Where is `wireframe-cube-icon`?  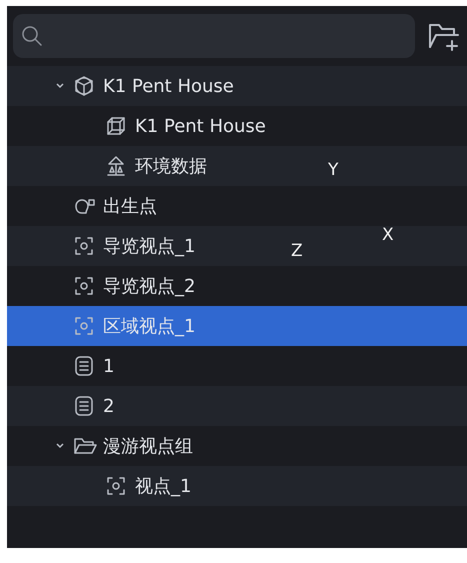 wireframe-cube-icon is located at coordinates (116, 126).